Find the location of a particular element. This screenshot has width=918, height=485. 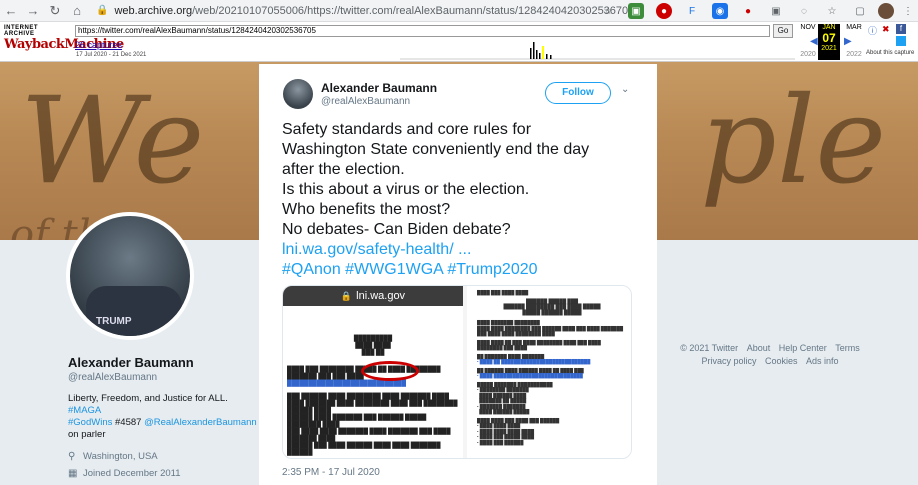

captures-link: 26 captures is located at coordinates (98, 45).